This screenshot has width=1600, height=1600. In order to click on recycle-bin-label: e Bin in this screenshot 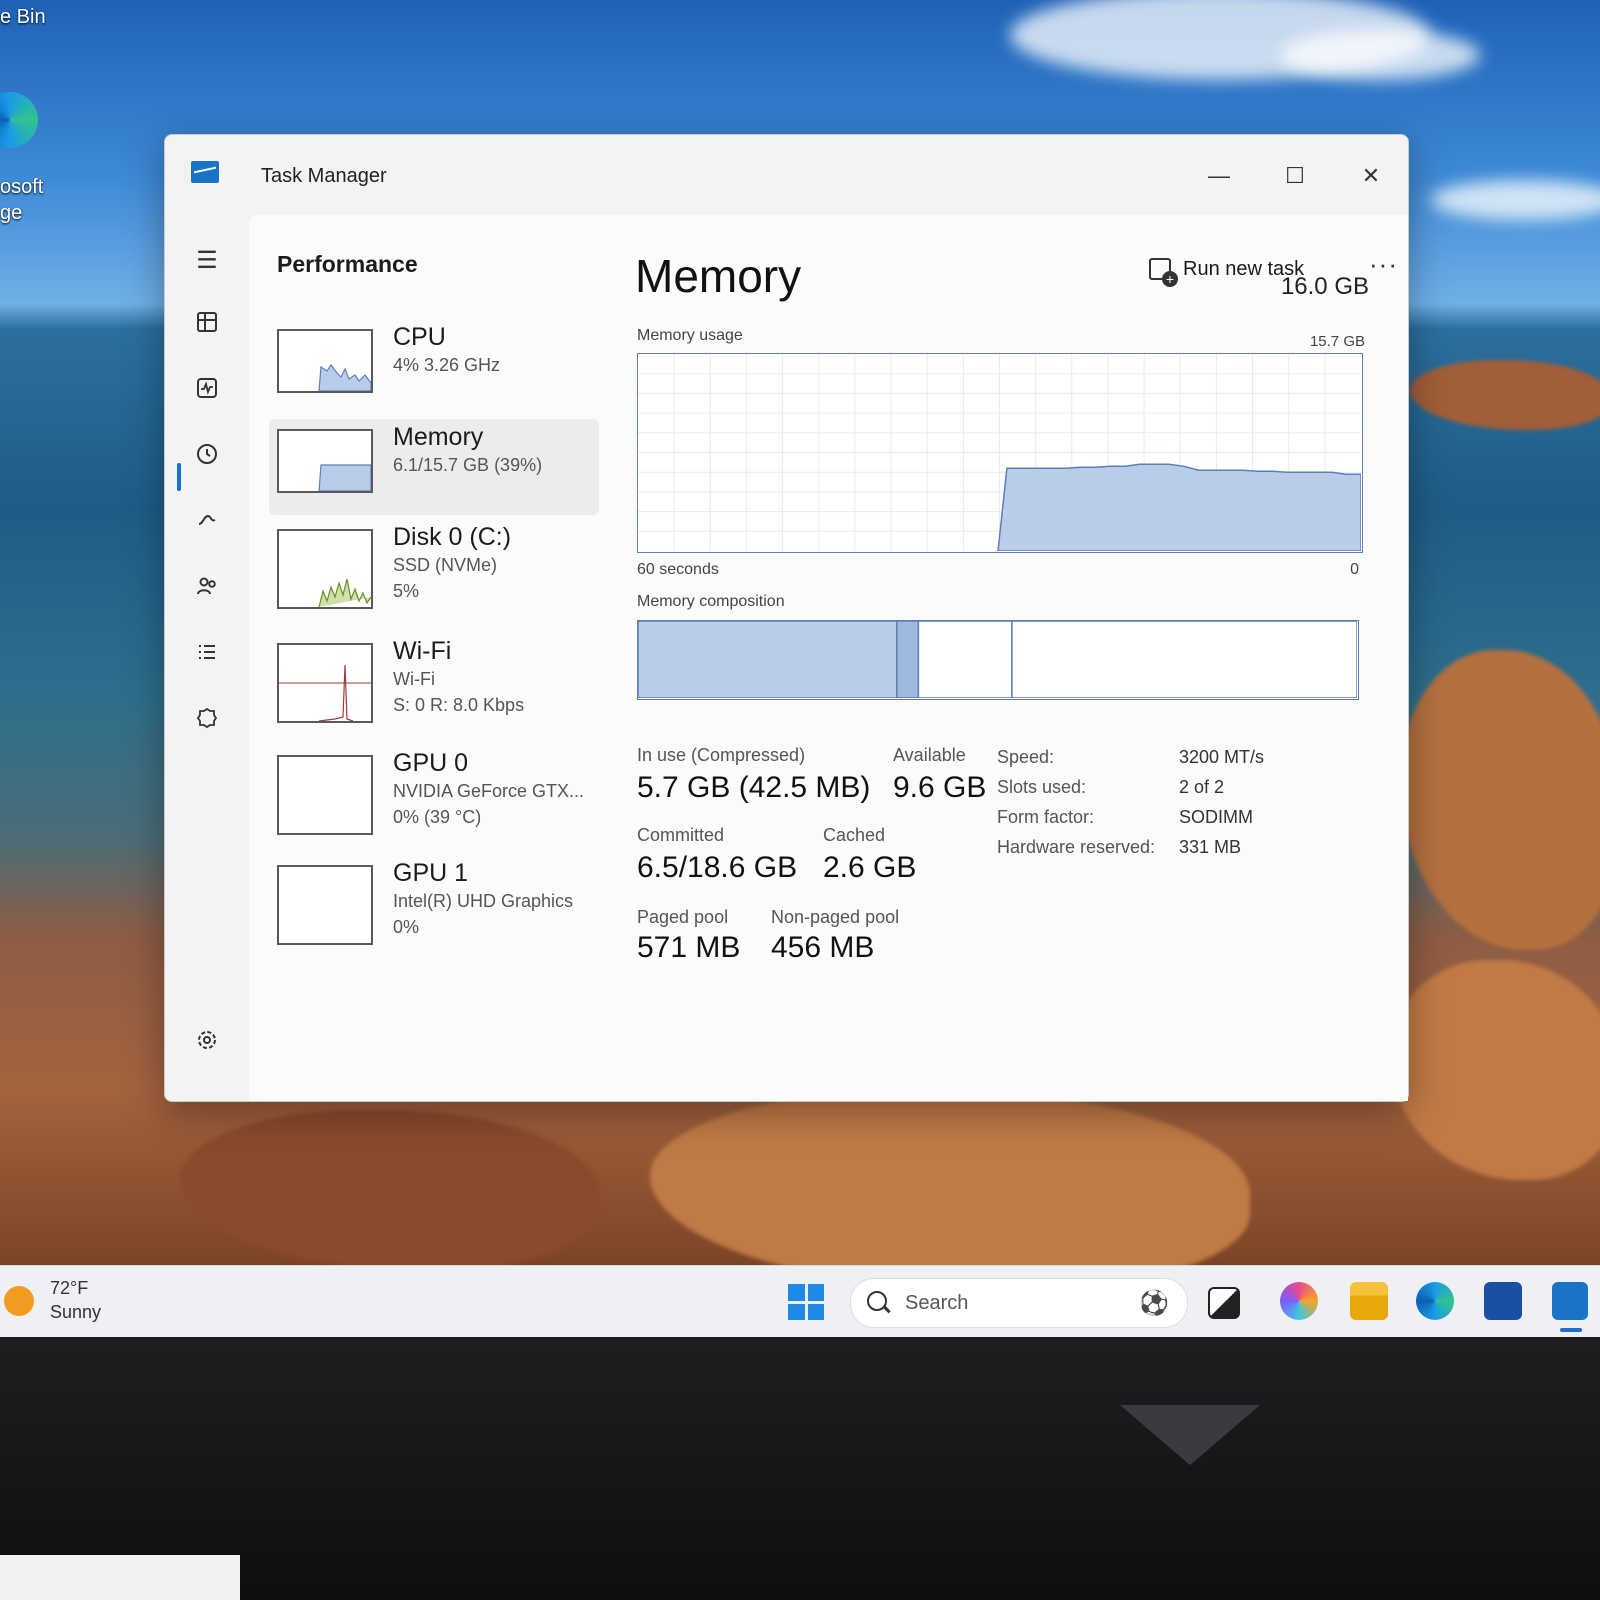, I will do `click(23, 17)`.